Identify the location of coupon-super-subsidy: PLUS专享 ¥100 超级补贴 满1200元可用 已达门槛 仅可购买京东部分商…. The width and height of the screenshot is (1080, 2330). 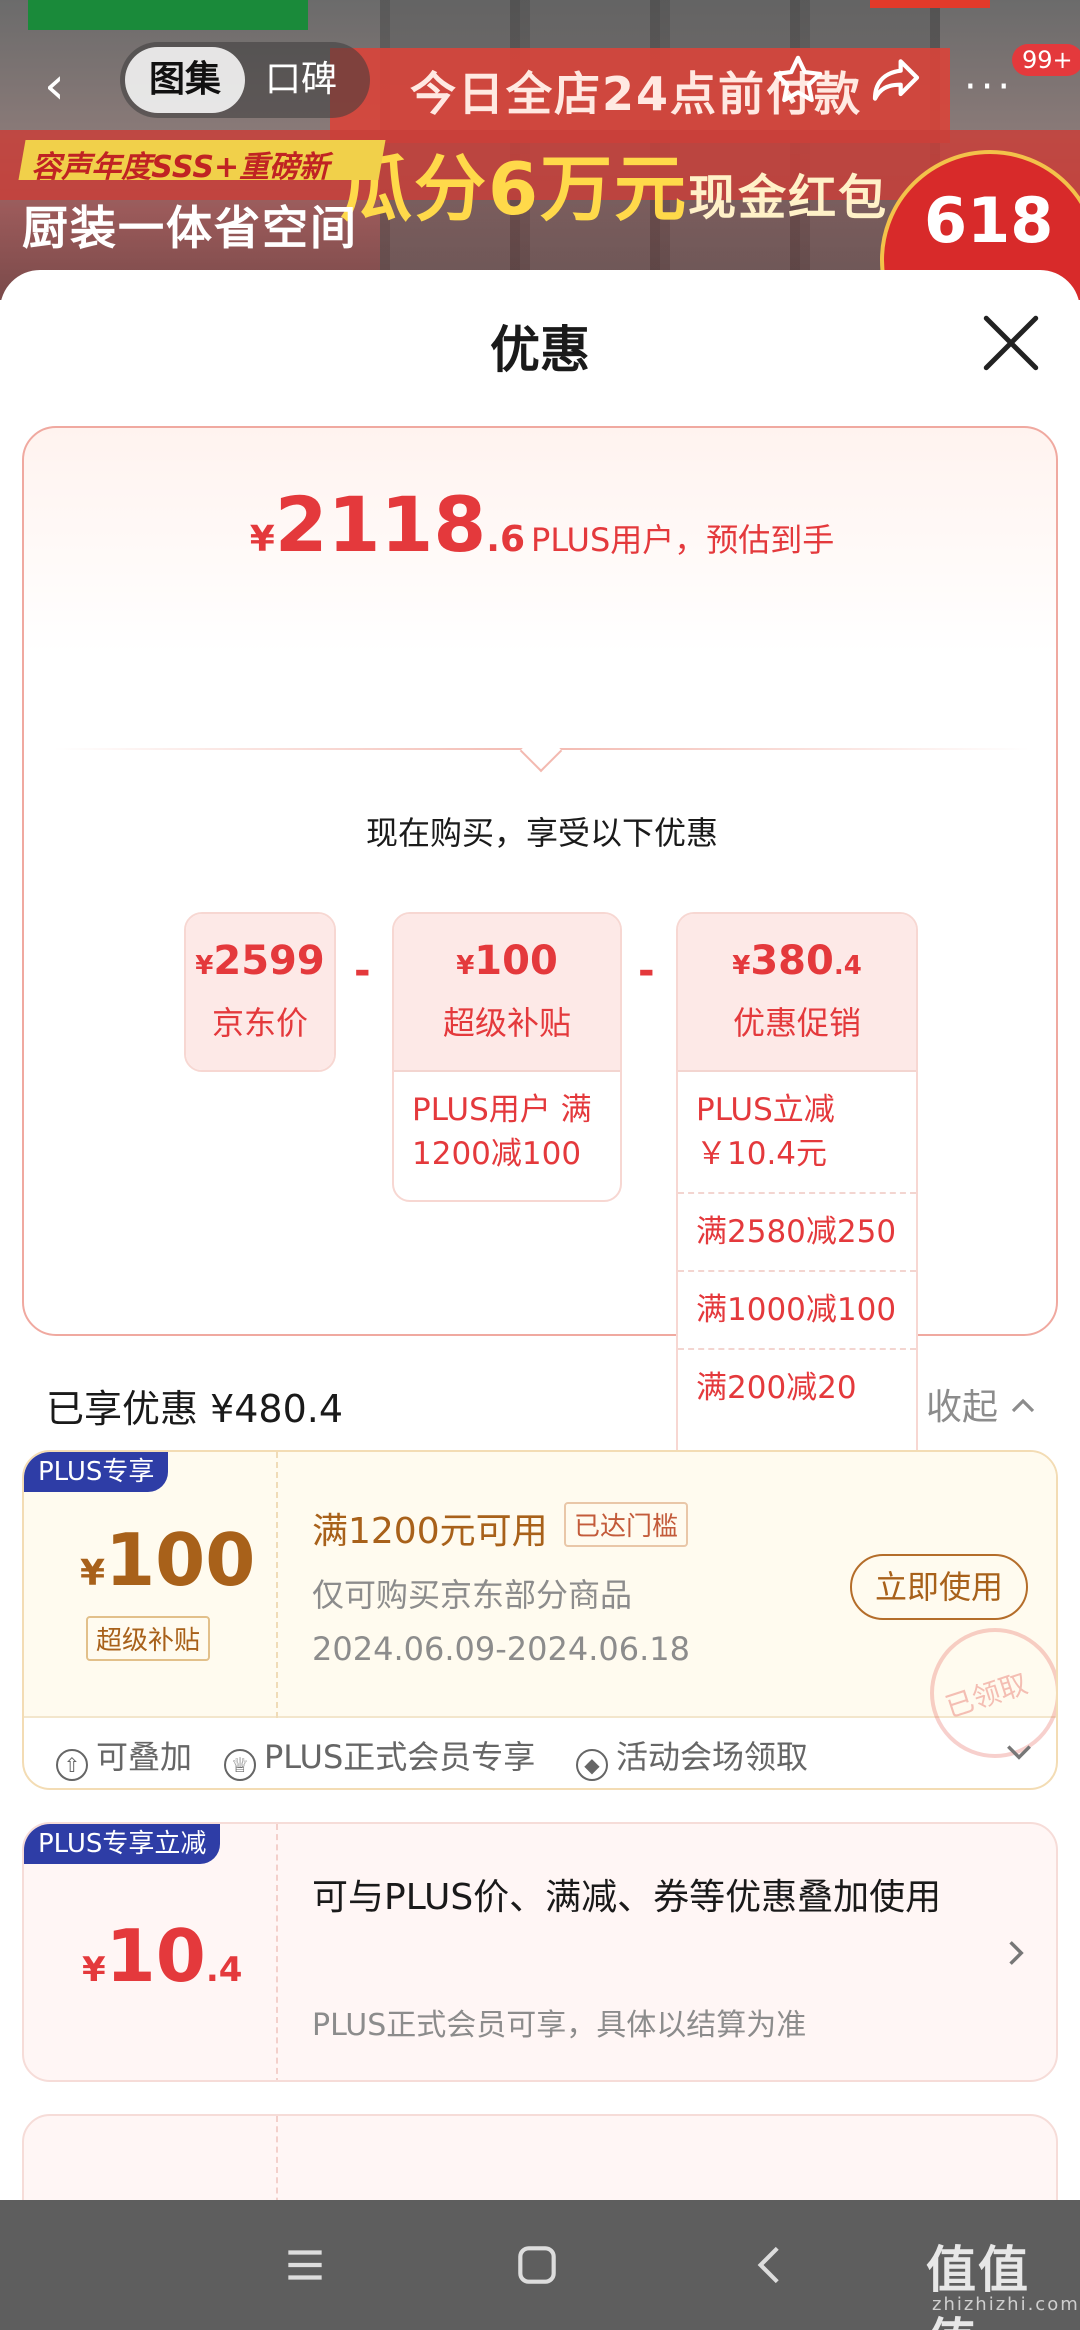
(540, 1620).